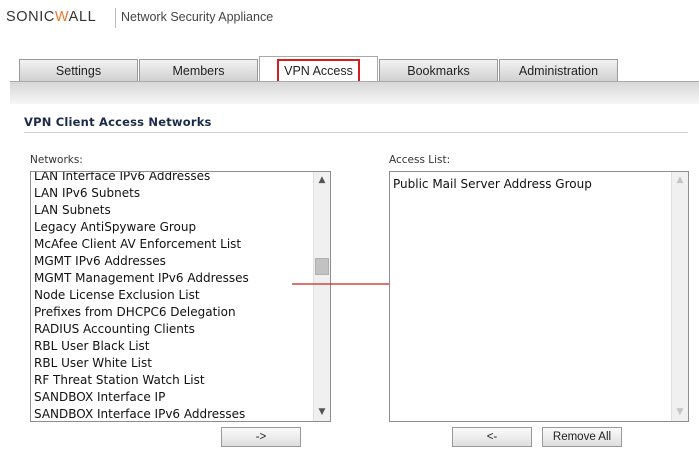  What do you see at coordinates (173, 278) in the screenshot?
I see `list-item: MGMT Management IPv6 Addresses` at bounding box center [173, 278].